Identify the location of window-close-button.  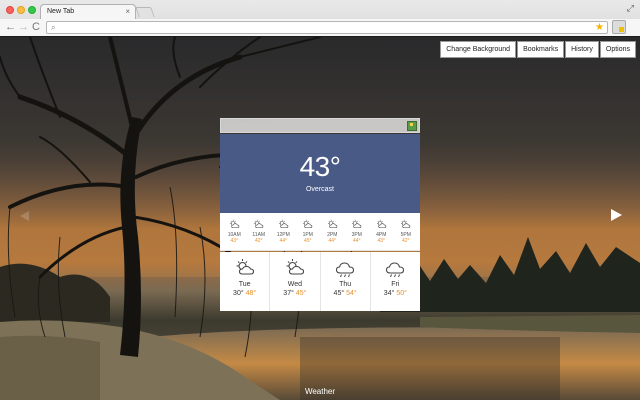
(10, 10).